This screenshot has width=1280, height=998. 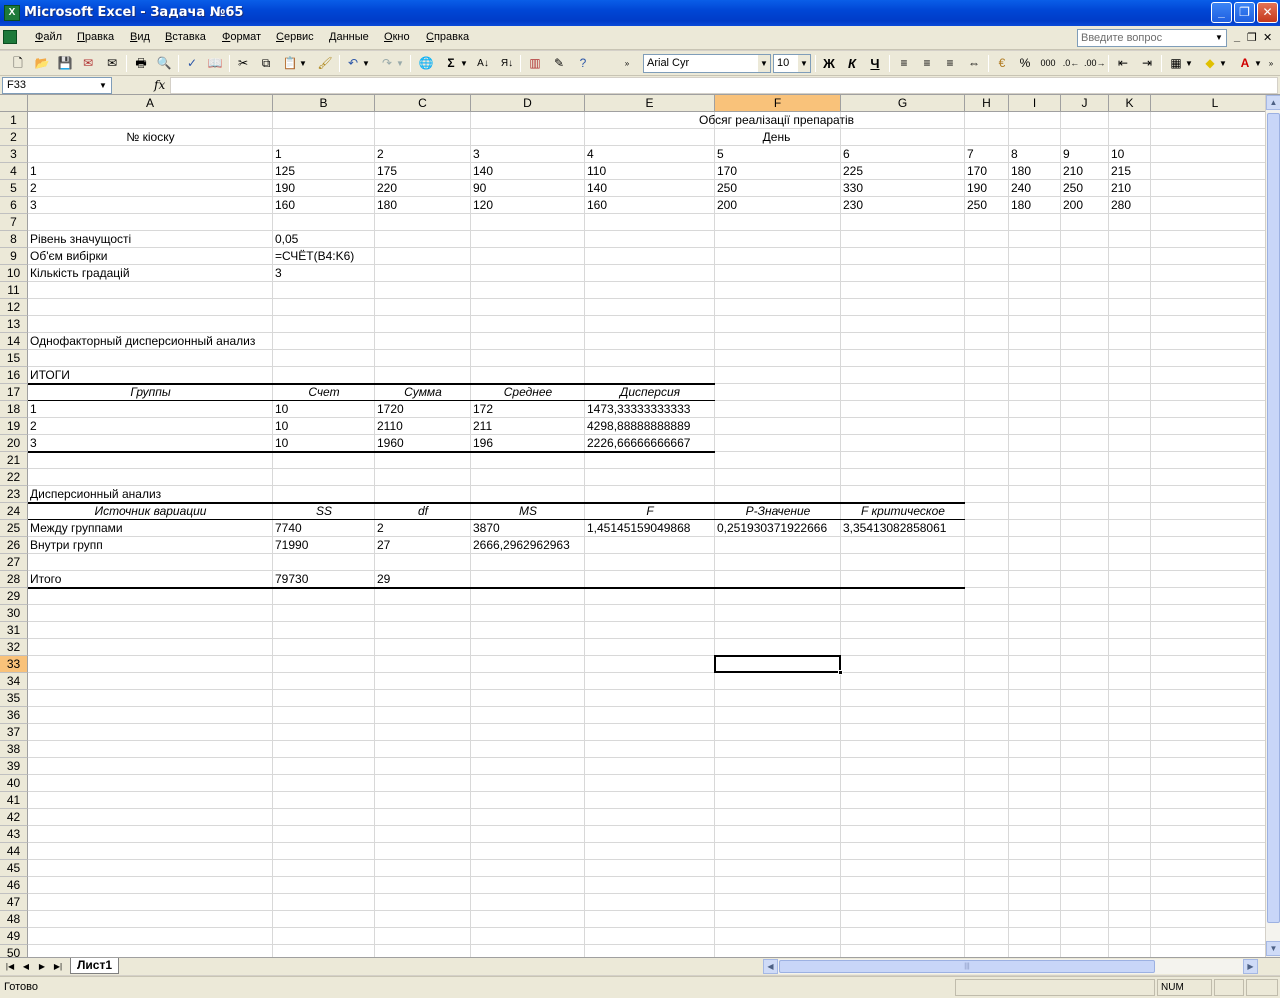 I want to click on row-header-4: 4, so click(x=14, y=171).